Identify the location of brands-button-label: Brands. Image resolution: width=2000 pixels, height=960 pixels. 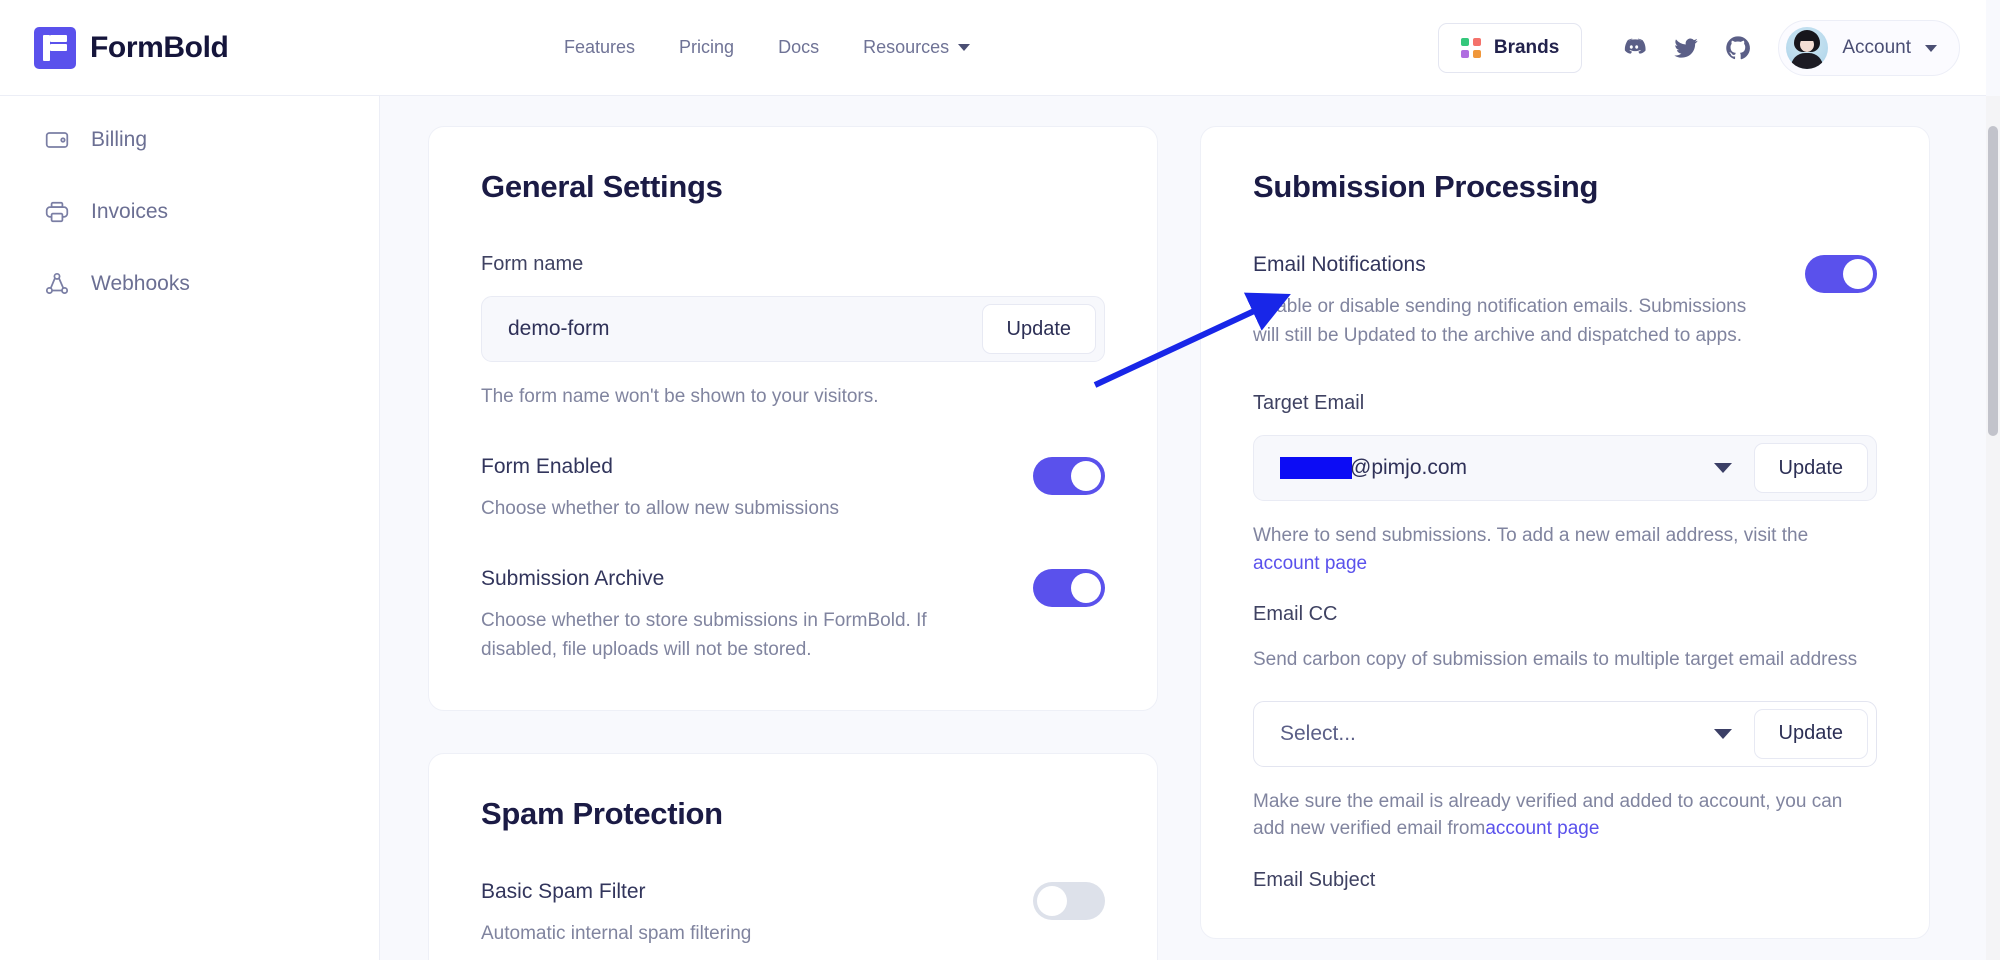
(1526, 47).